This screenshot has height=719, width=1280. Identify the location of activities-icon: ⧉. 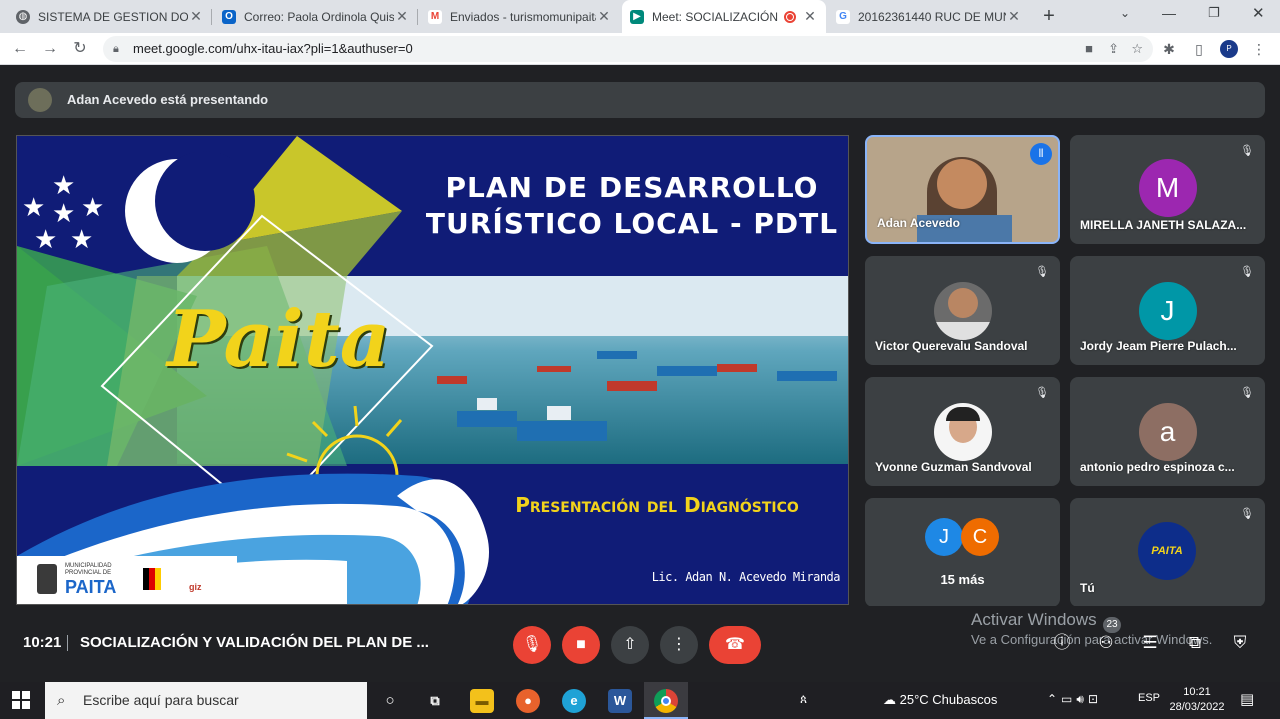
(1195, 642).